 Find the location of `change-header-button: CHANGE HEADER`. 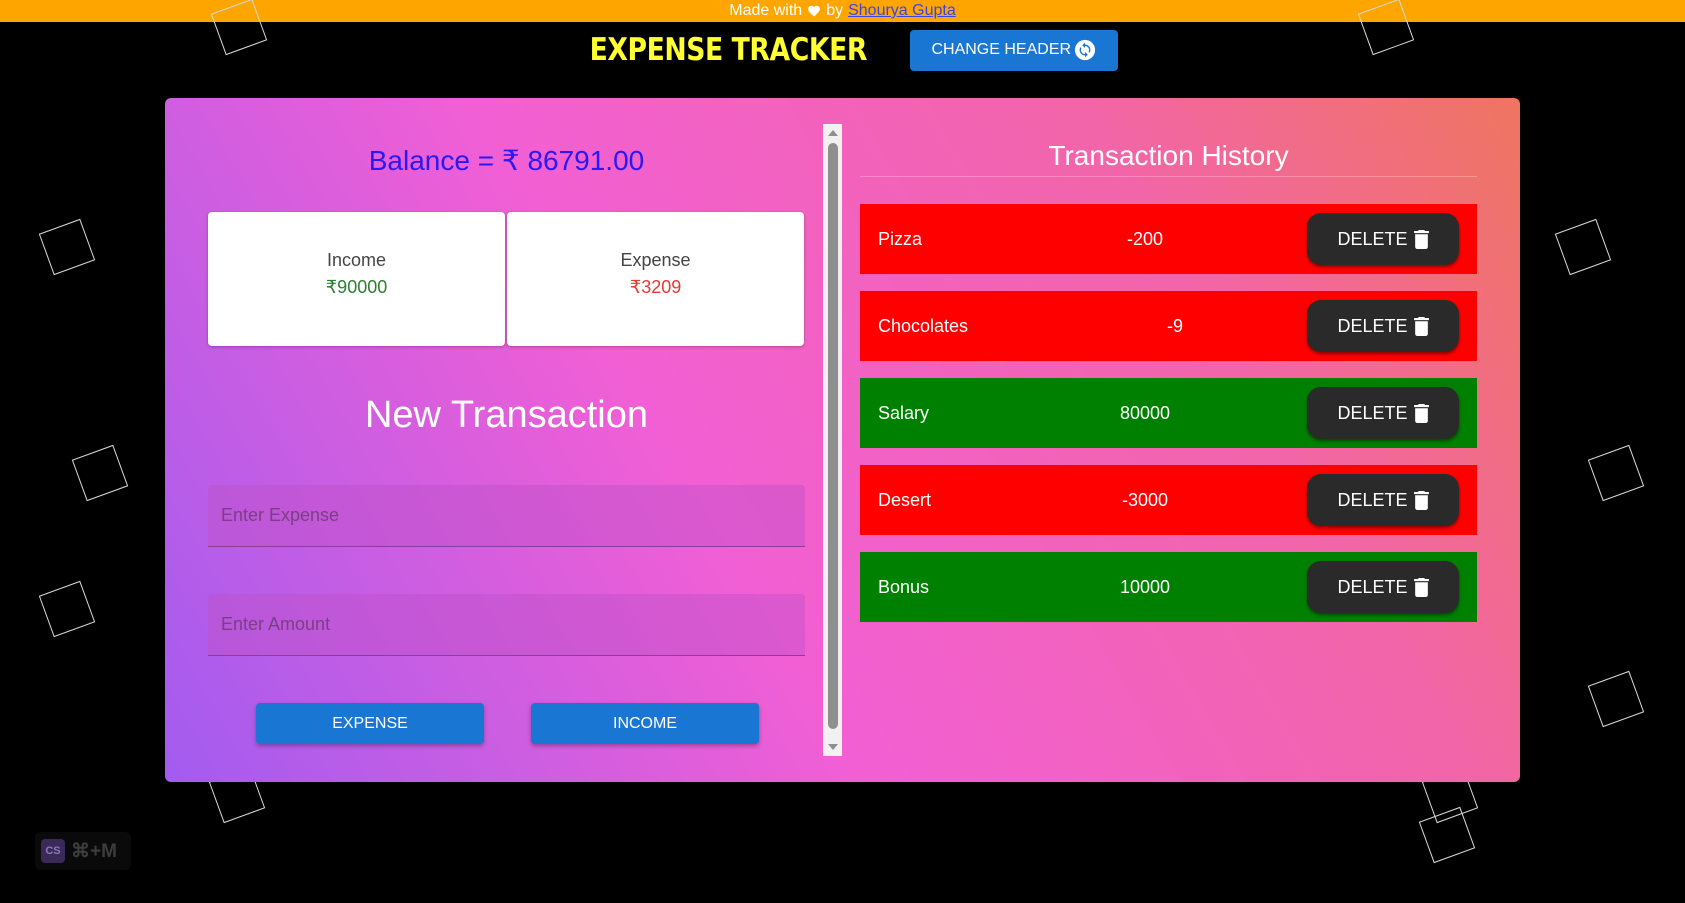

change-header-button: CHANGE HEADER is located at coordinates (1013, 50).